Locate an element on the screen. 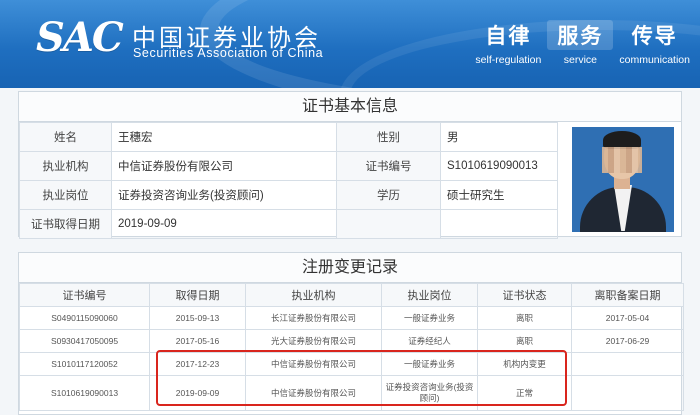  label-cert-number: 证书编号 is located at coordinates (388, 166).